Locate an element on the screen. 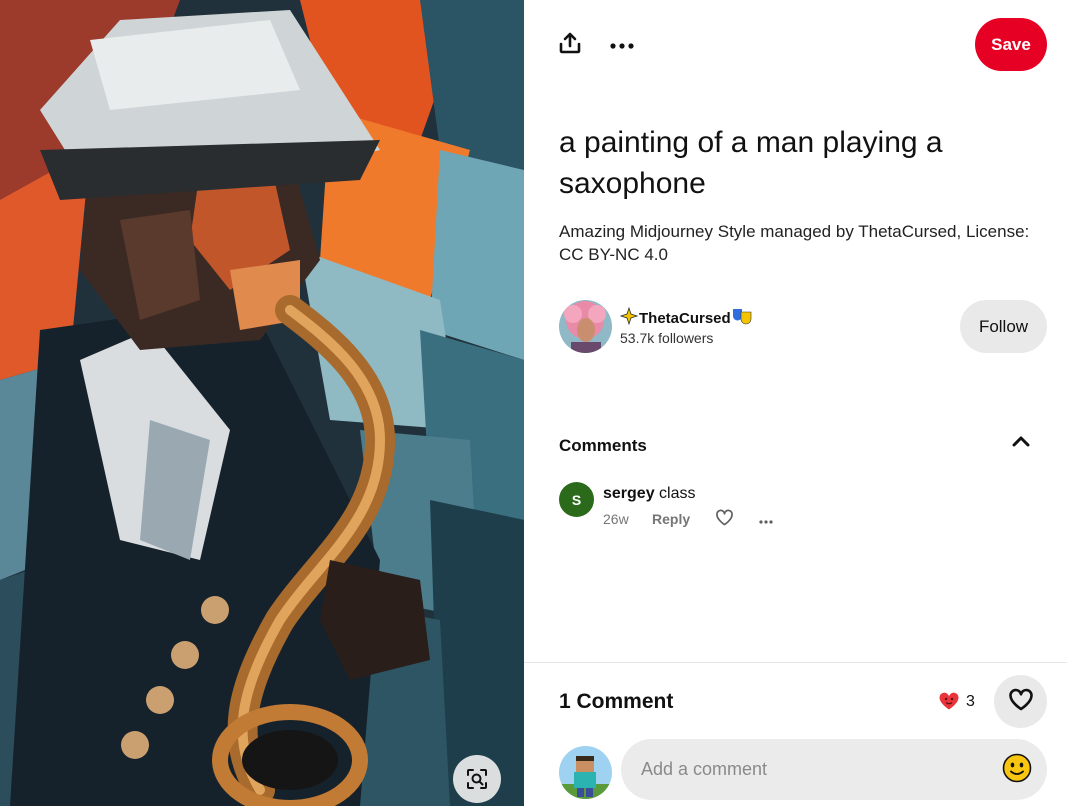 This screenshot has height=806, width=1067. comment-like-button is located at coordinates (724, 519).